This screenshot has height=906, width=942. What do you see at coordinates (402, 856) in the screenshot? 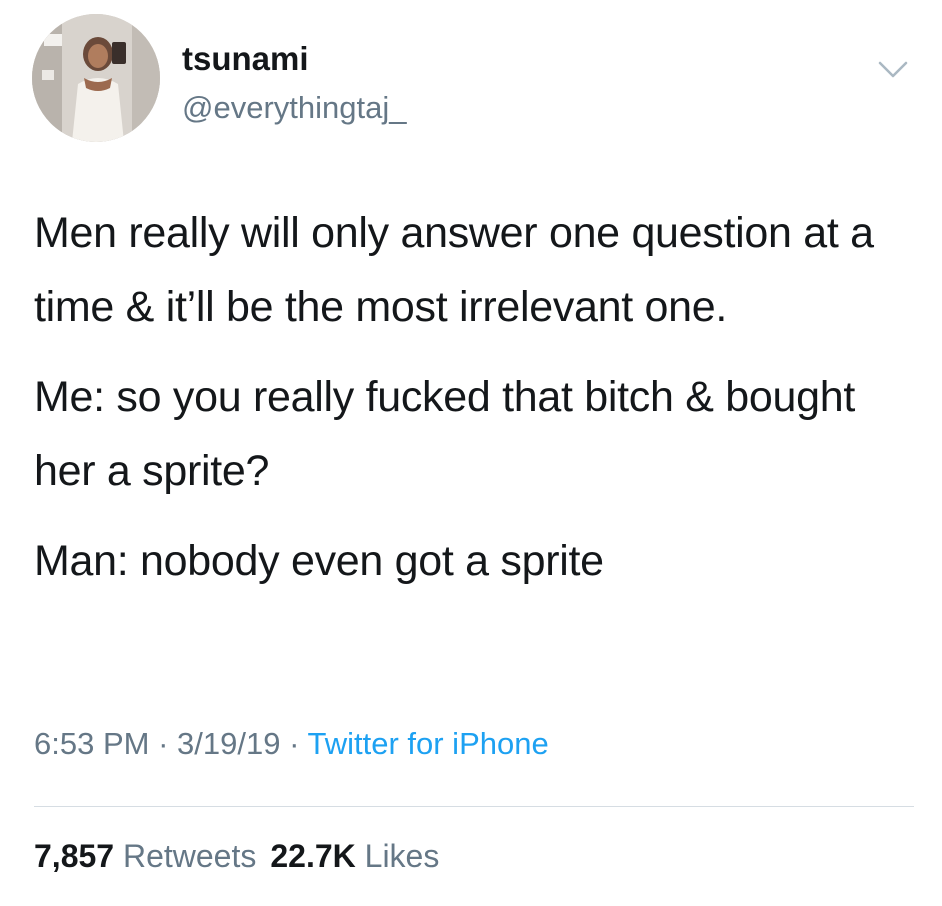
I see `likes-label: Likes` at bounding box center [402, 856].